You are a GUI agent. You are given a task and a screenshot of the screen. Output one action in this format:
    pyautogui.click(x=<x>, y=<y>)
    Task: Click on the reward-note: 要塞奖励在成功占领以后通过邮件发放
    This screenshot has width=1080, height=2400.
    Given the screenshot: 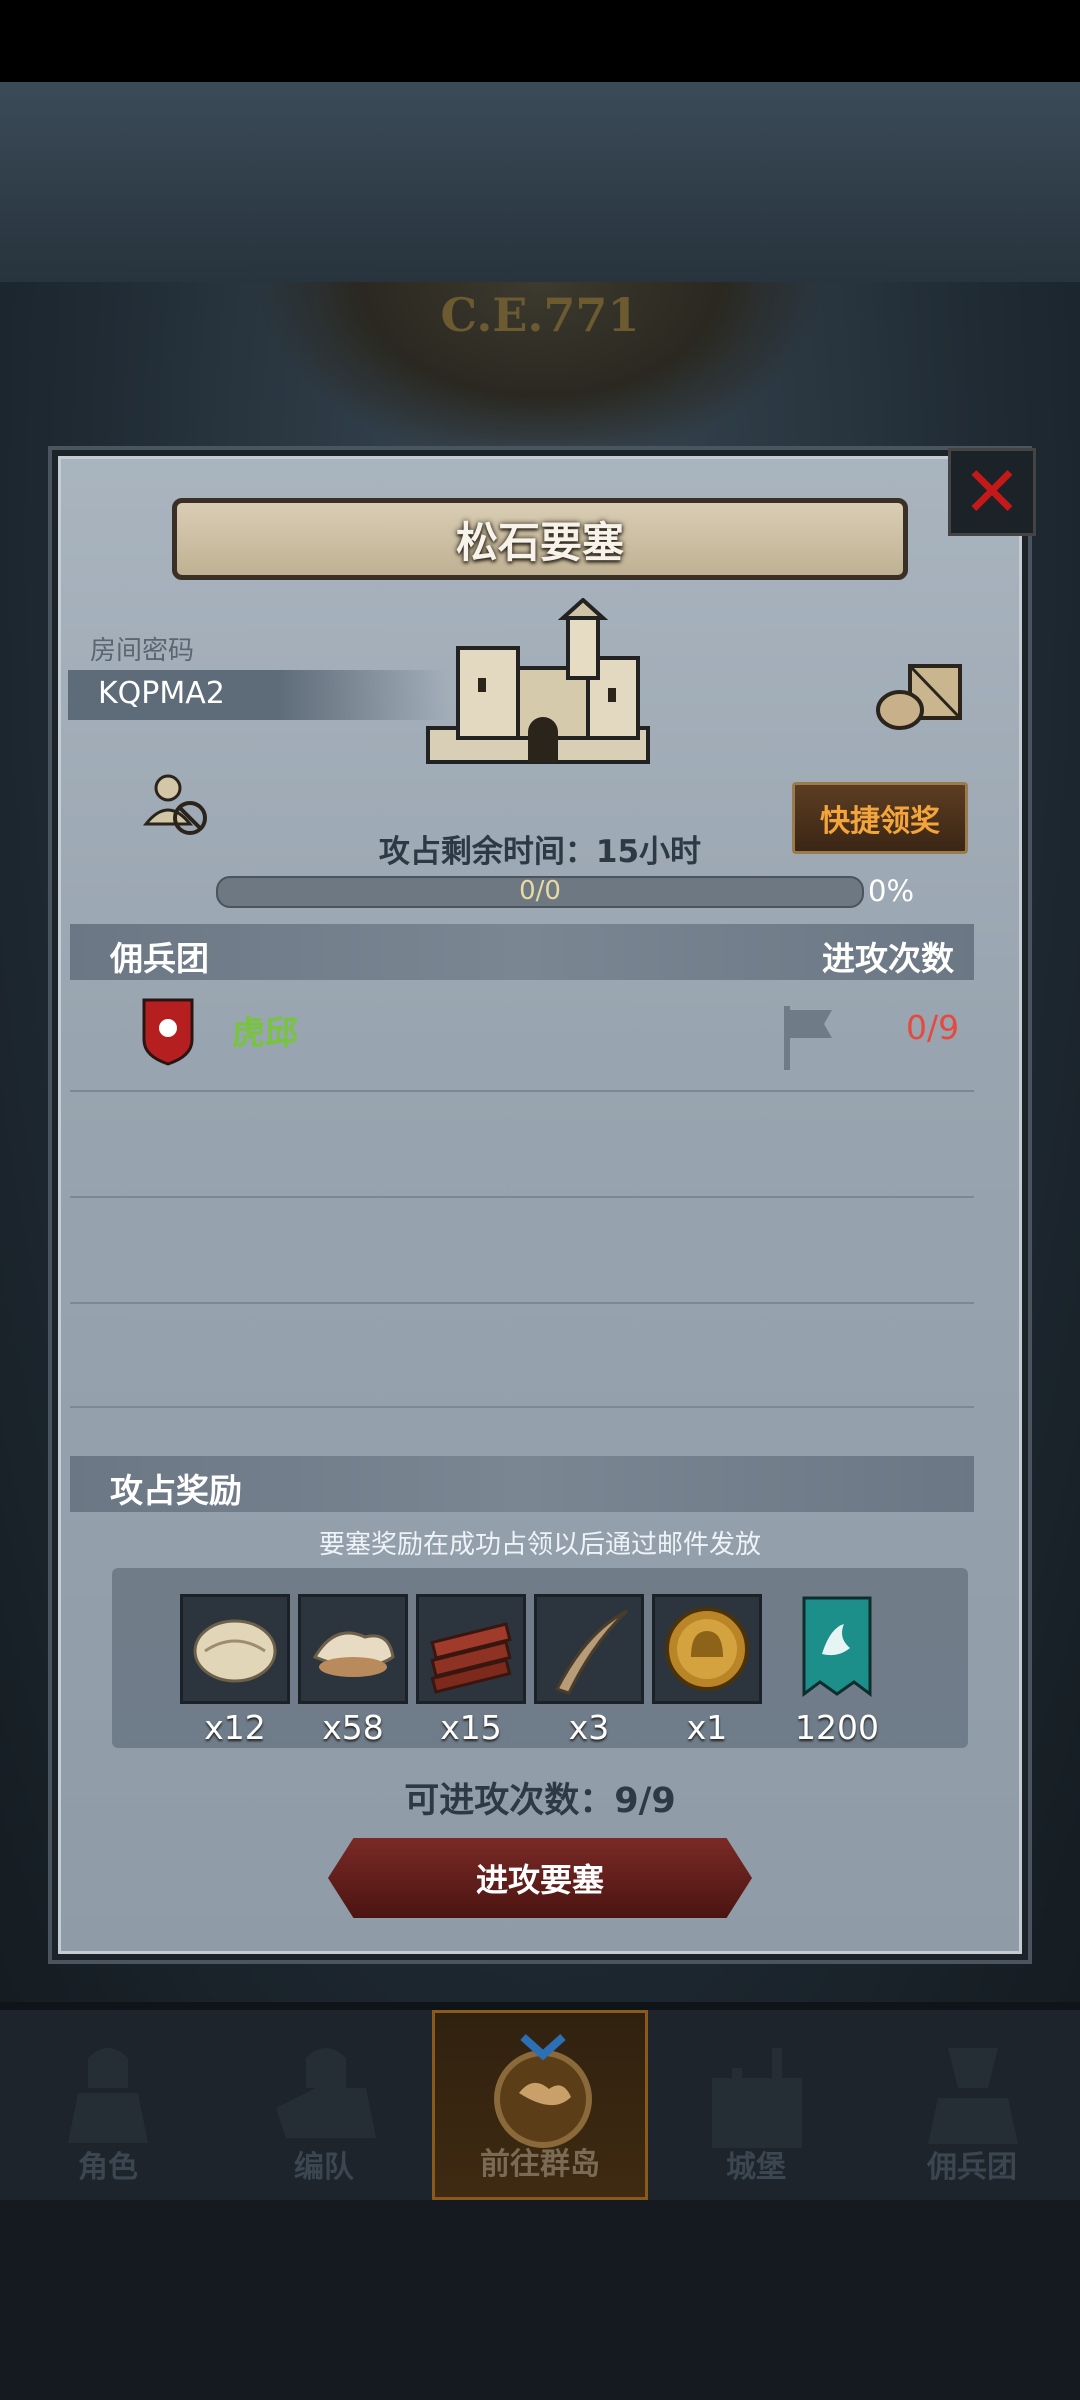 What is the action you would take?
    pyautogui.click(x=539, y=1545)
    